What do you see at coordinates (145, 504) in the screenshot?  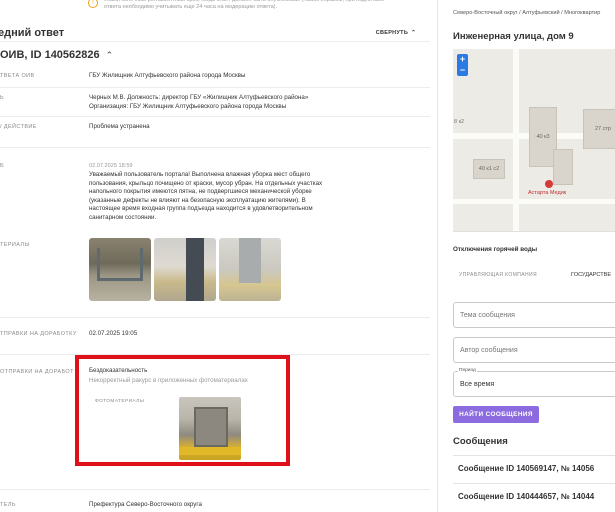 I see `field-value: Префектура Северо-Восточного округа` at bounding box center [145, 504].